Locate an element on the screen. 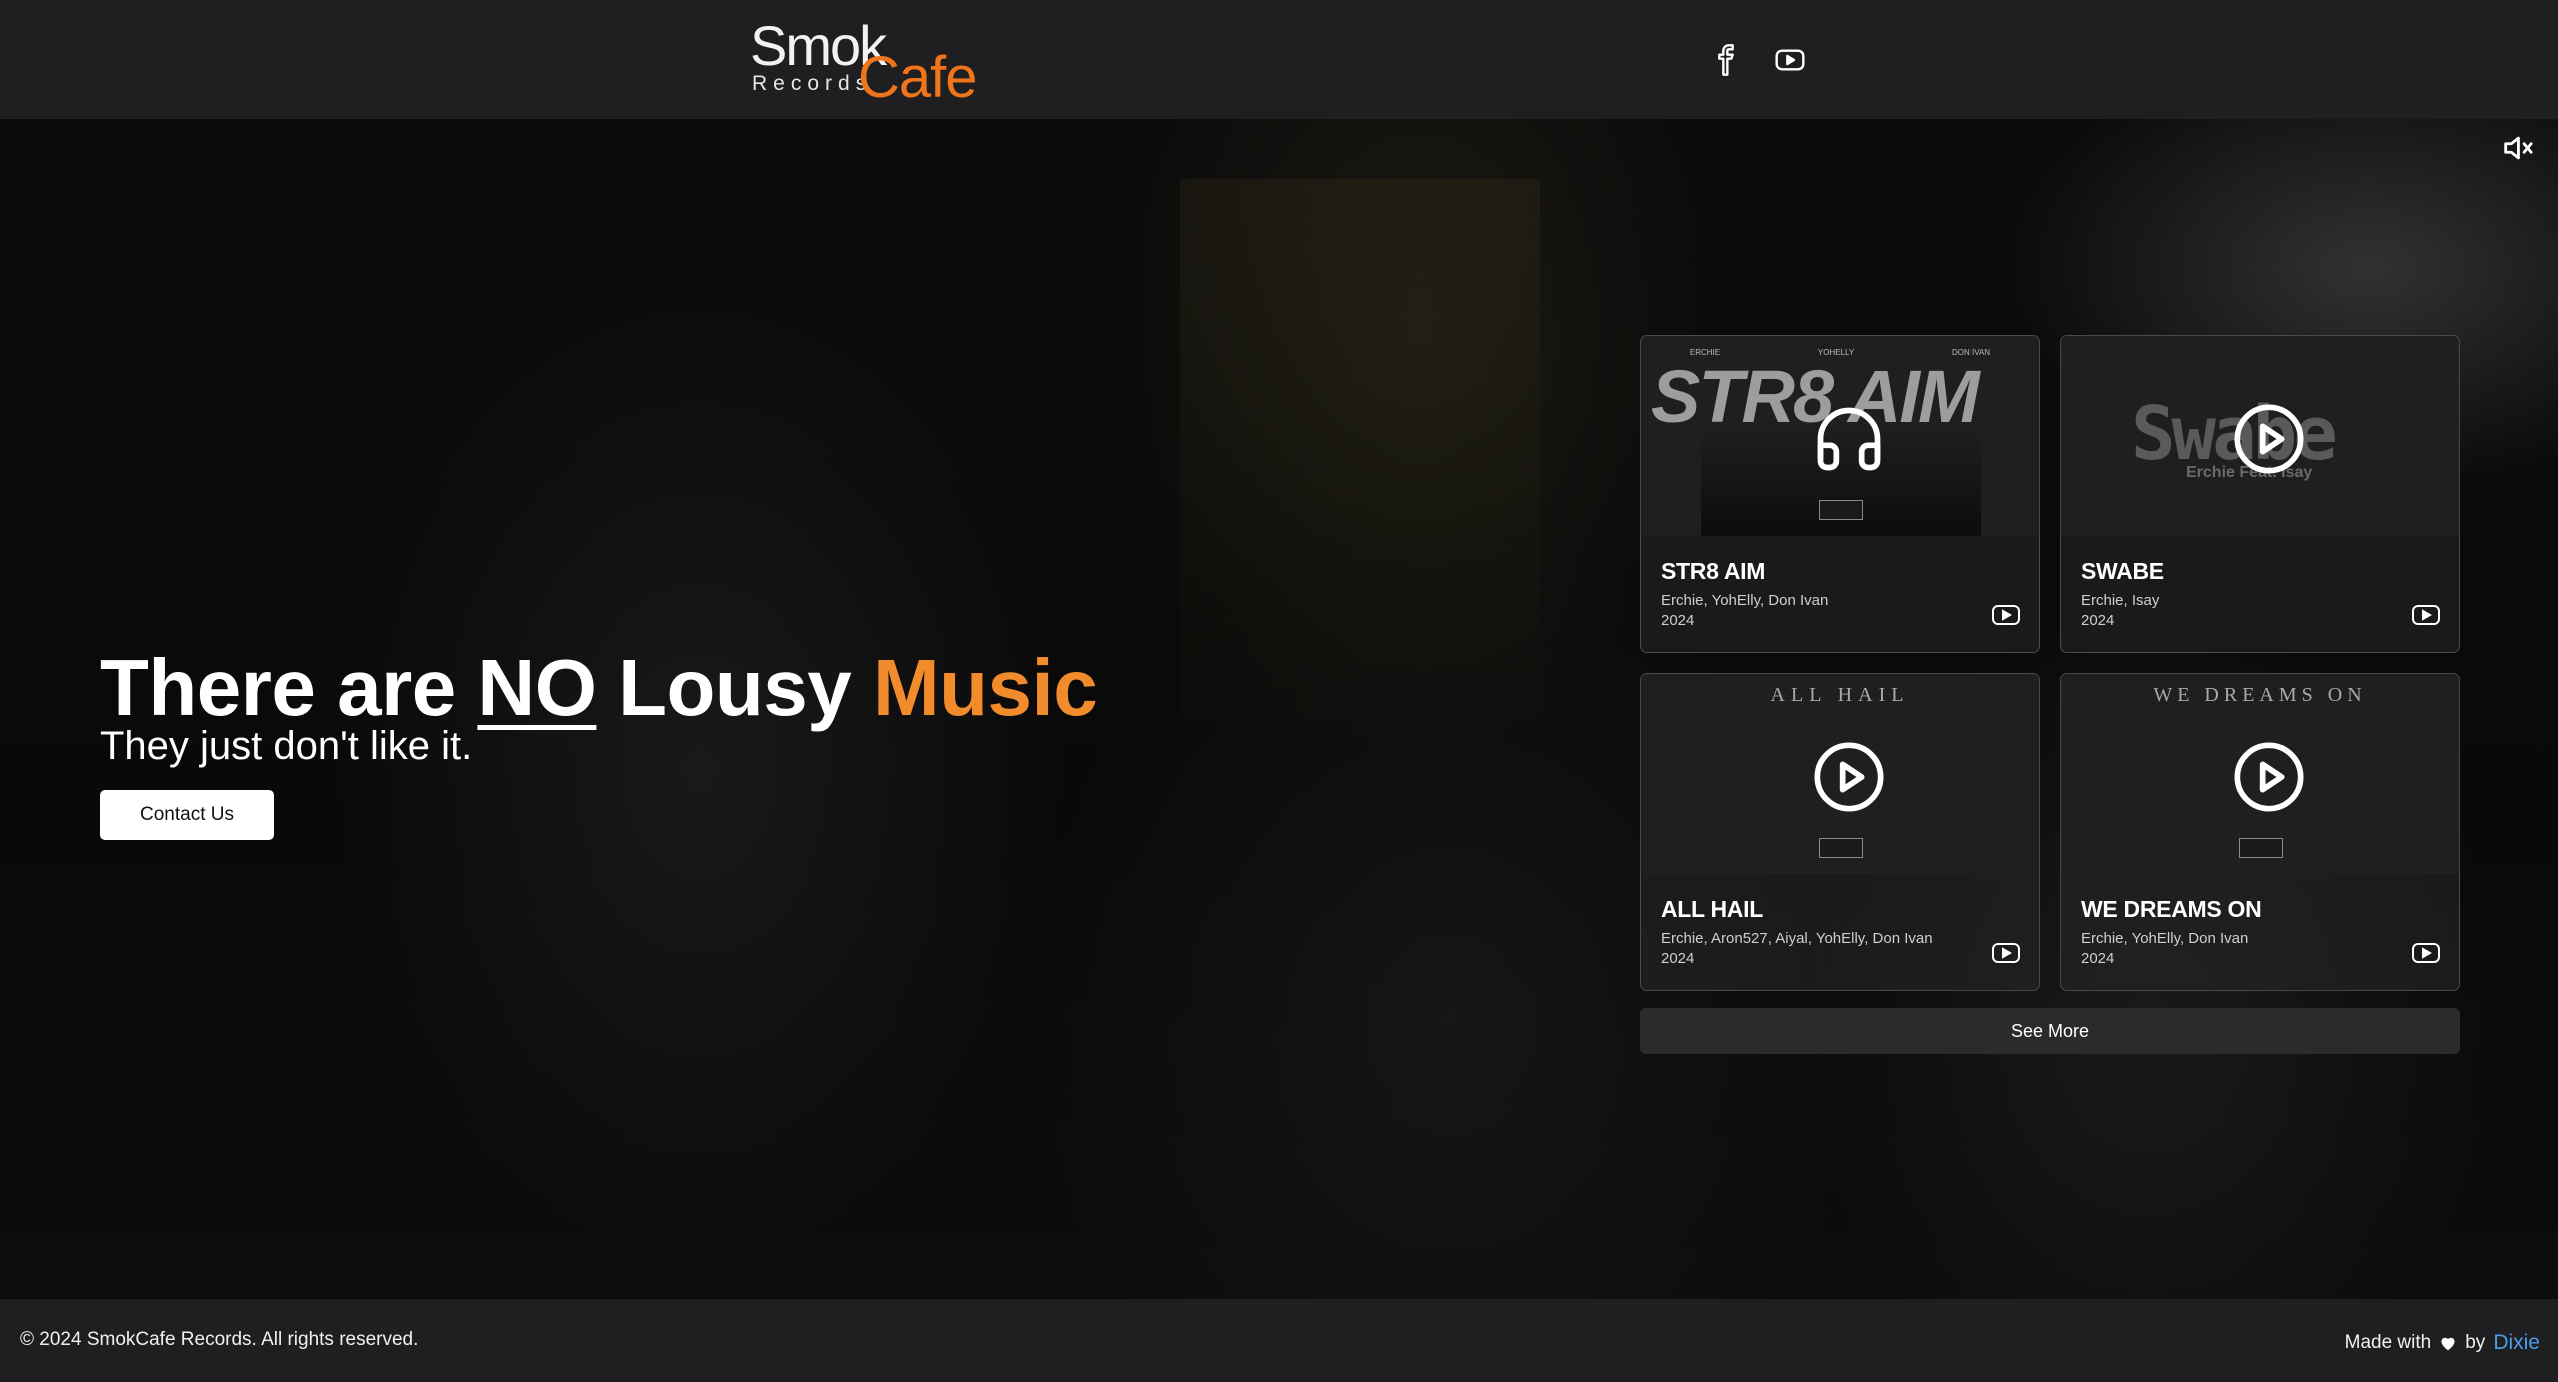 This screenshot has width=2558, height=1382. headphones-icon is located at coordinates (1849, 439).